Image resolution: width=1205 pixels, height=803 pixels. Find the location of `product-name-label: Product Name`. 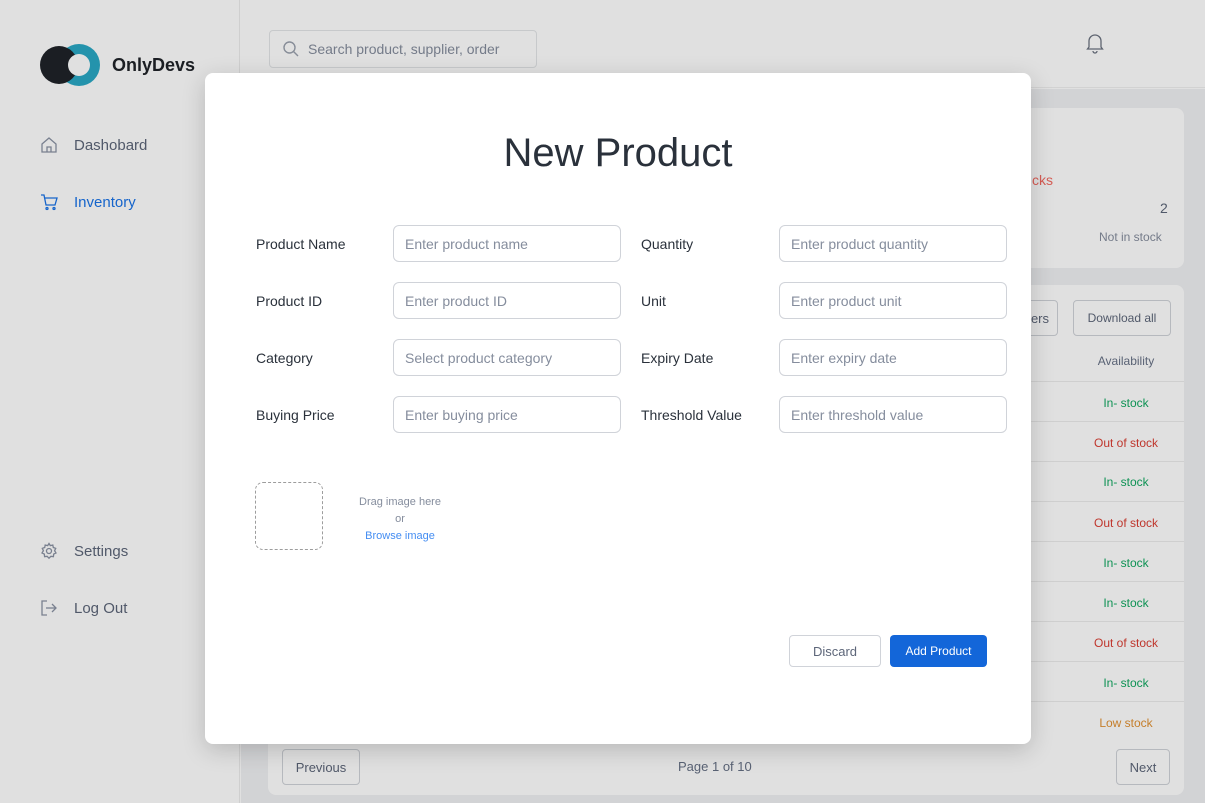

product-name-label: Product Name is located at coordinates (301, 244).